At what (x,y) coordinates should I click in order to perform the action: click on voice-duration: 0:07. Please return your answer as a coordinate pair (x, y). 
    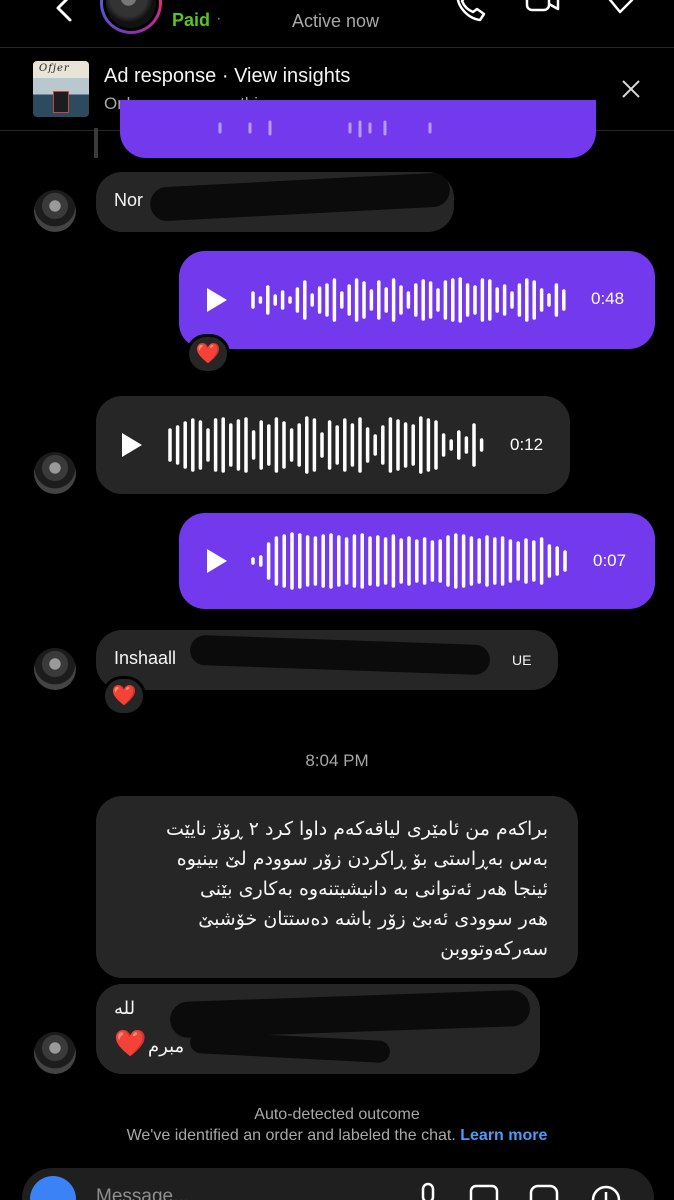
    Looking at the image, I should click on (610, 560).